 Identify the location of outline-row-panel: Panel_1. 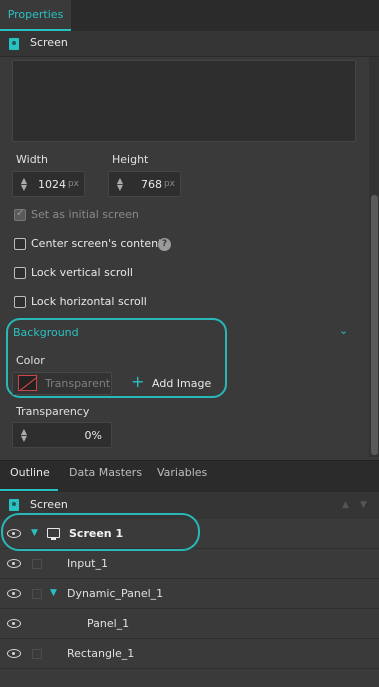
(189, 624).